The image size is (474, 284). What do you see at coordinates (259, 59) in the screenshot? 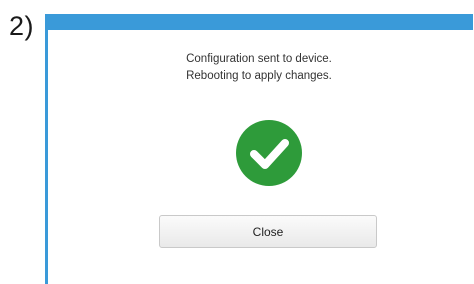
I see `status-message-line-1: Configuration sent to device.` at bounding box center [259, 59].